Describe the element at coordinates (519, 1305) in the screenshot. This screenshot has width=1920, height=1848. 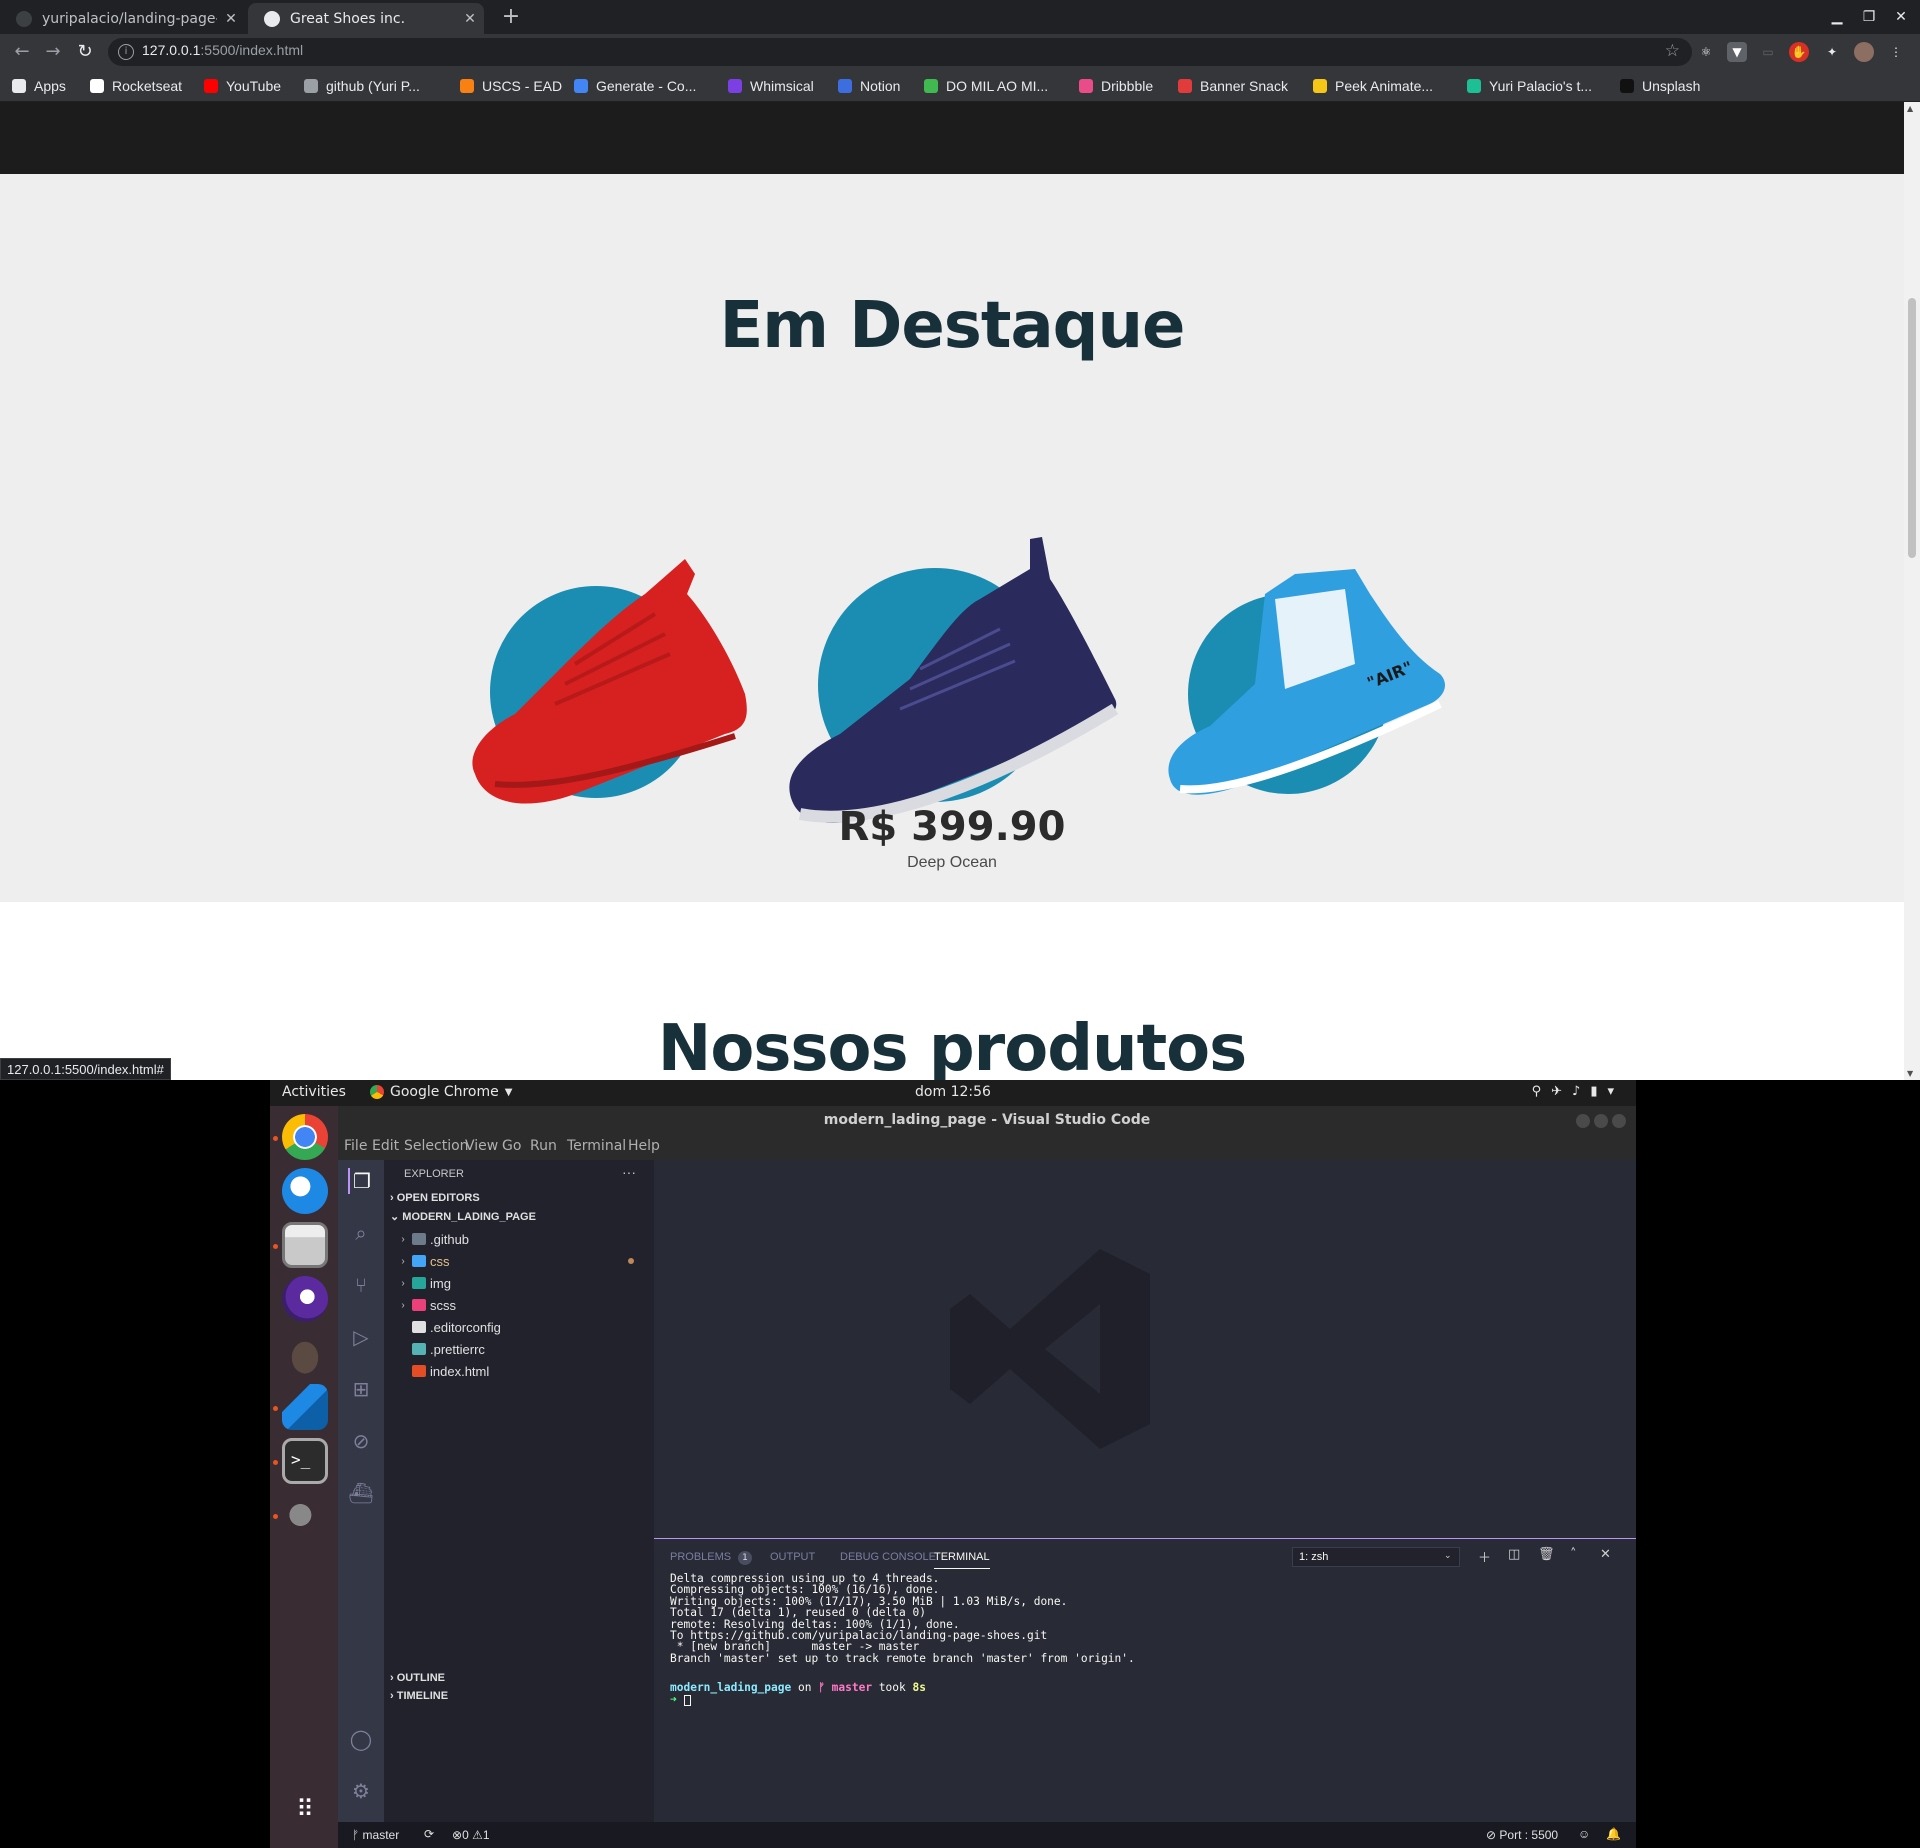
I see `folder-row: › scss` at that location.